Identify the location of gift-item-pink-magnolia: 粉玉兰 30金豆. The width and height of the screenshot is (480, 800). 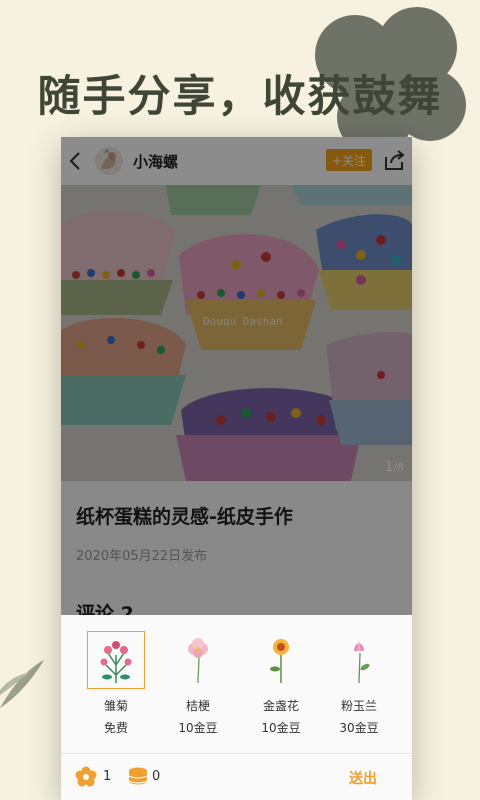
(359, 683).